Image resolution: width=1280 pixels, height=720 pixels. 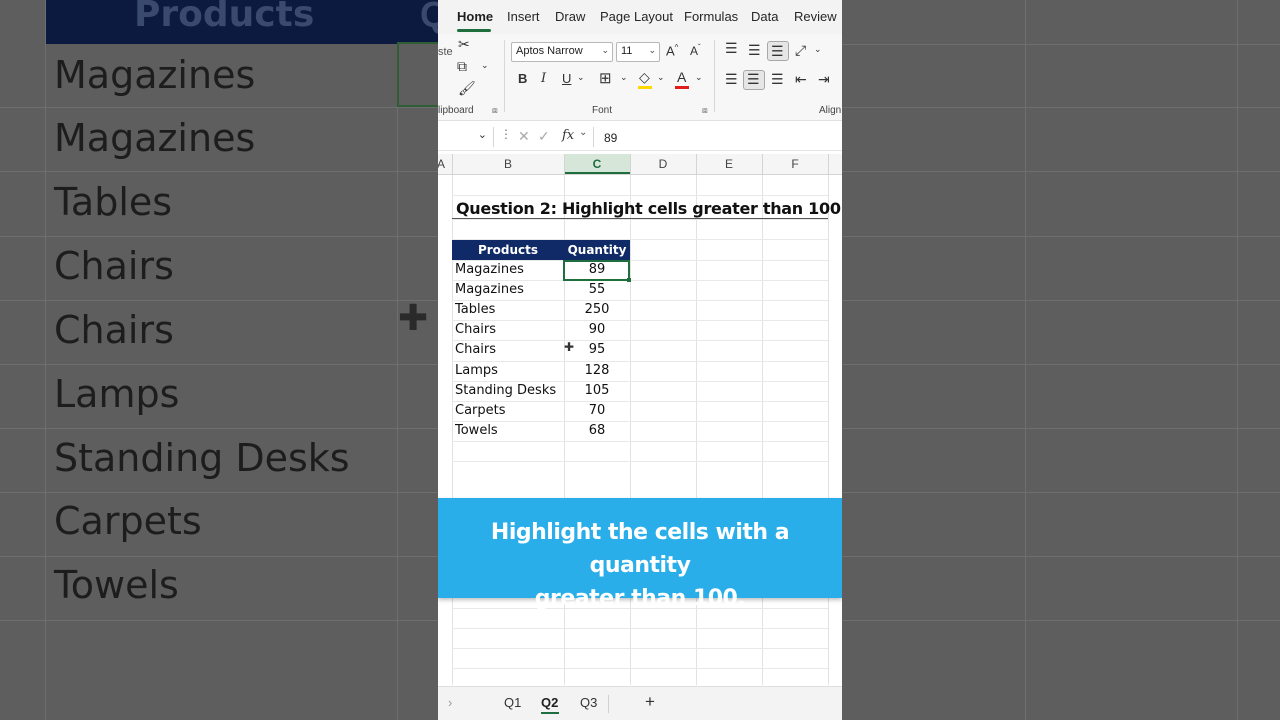 I want to click on table-header-quantity: Quantity, so click(x=597, y=250).